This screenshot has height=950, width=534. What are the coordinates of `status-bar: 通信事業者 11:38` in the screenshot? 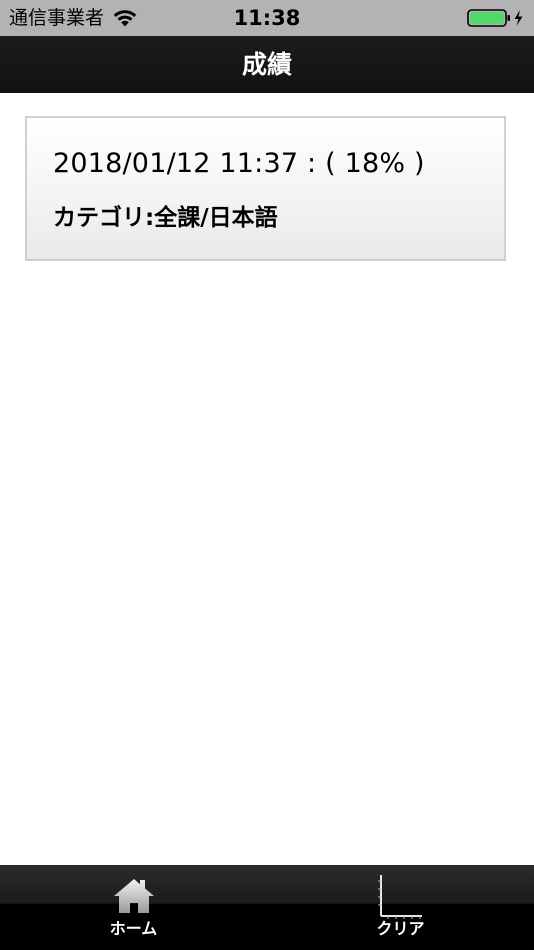 It's located at (267, 18).